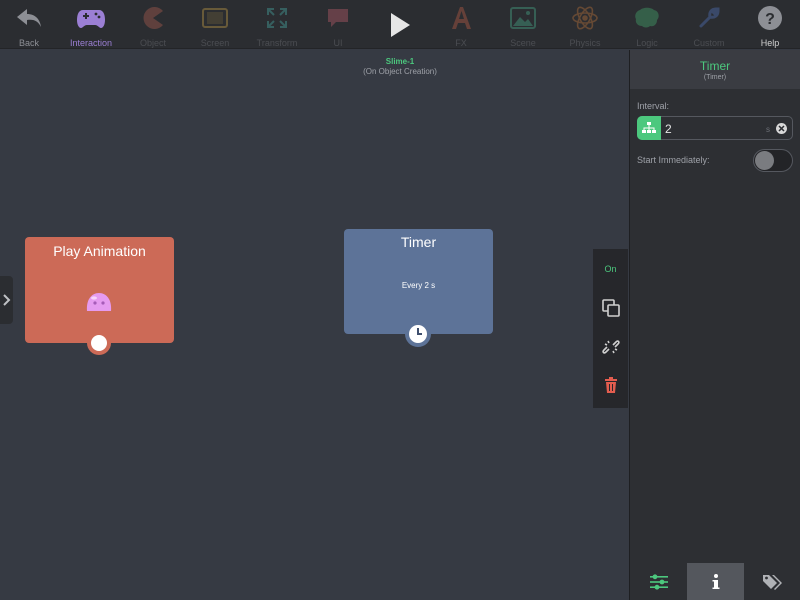 The height and width of the screenshot is (600, 800). What do you see at coordinates (709, 18) in the screenshot?
I see `wrench-icon` at bounding box center [709, 18].